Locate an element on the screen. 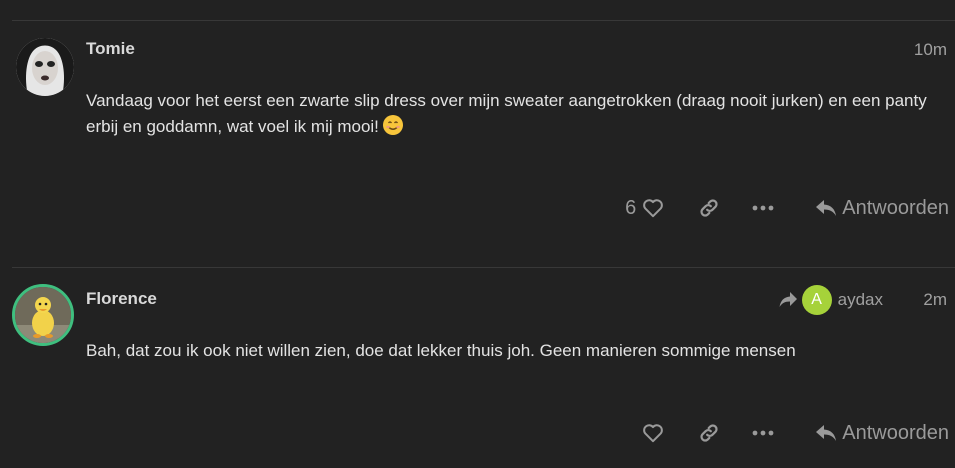  like-count: 6 is located at coordinates (631, 207).